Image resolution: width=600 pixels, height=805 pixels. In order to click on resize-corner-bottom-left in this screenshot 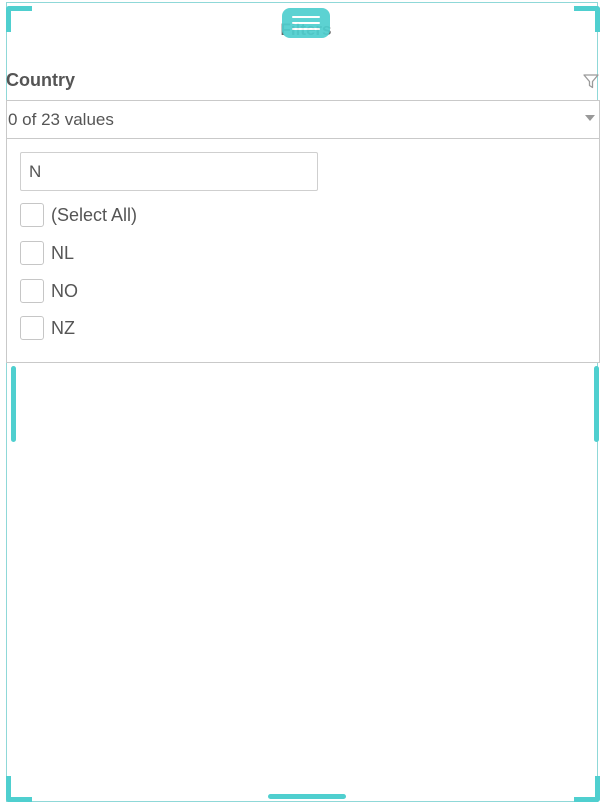, I will do `click(19, 789)`.